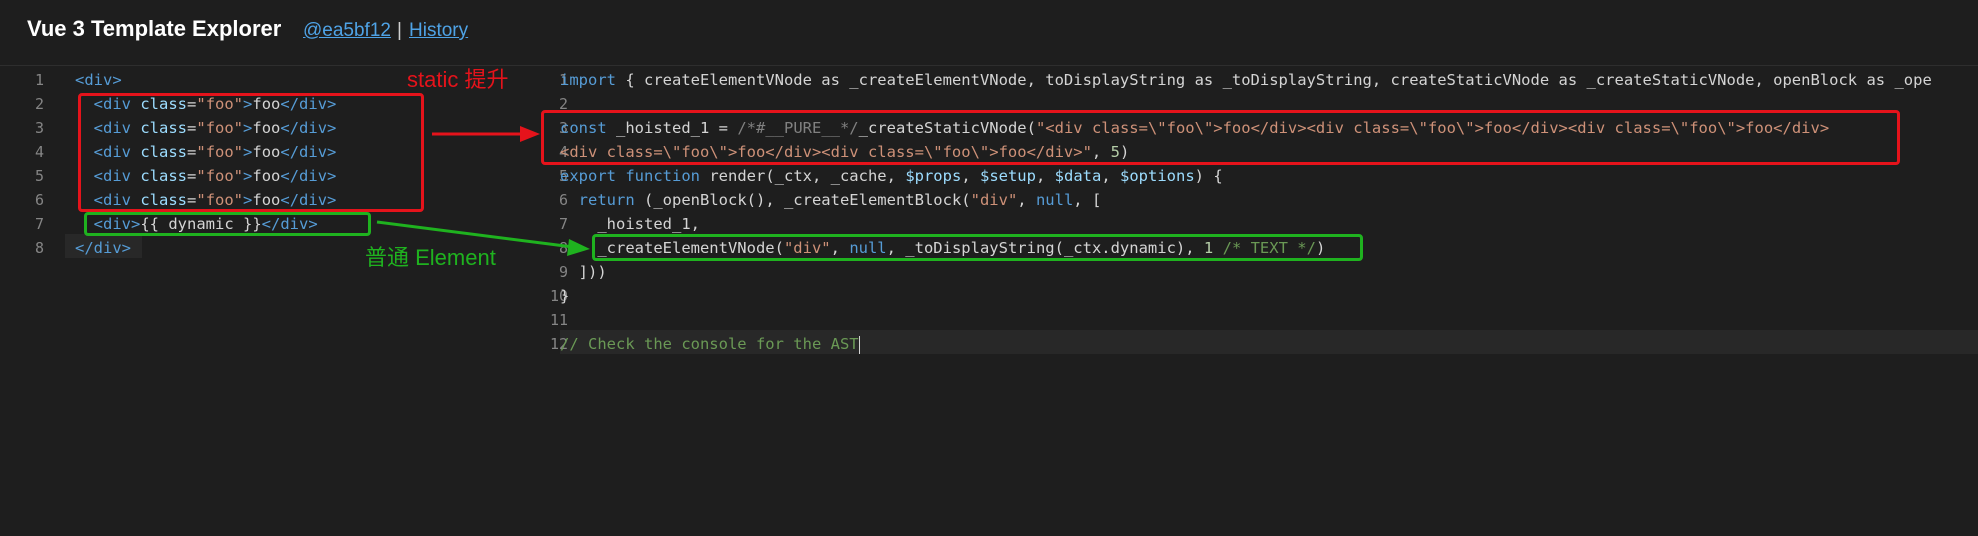 This screenshot has height=536, width=1978. Describe the element at coordinates (606, 200) in the screenshot. I see `code-token: return` at that location.